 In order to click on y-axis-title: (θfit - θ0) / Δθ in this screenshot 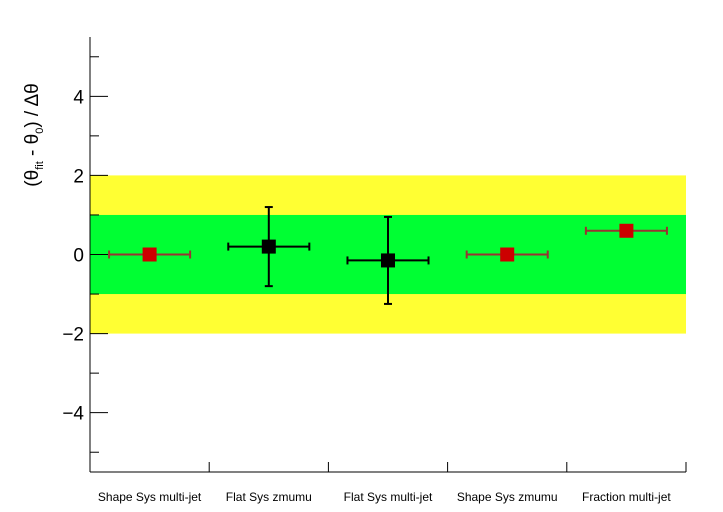, I will do `click(34, 134)`.